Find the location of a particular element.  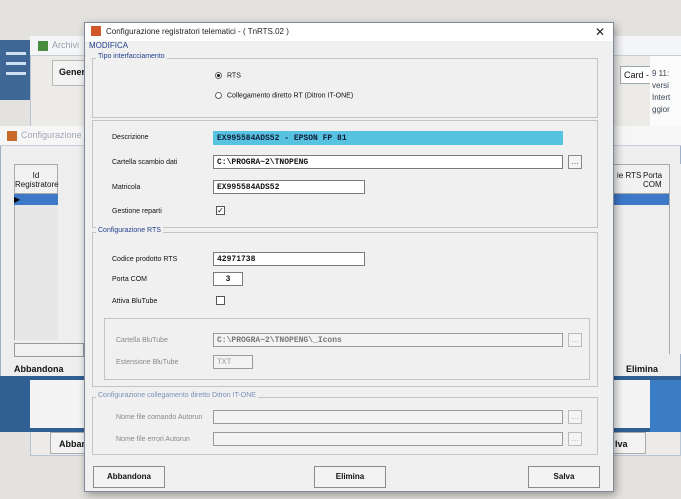

mode-label: MODIFICA is located at coordinates (109, 45).